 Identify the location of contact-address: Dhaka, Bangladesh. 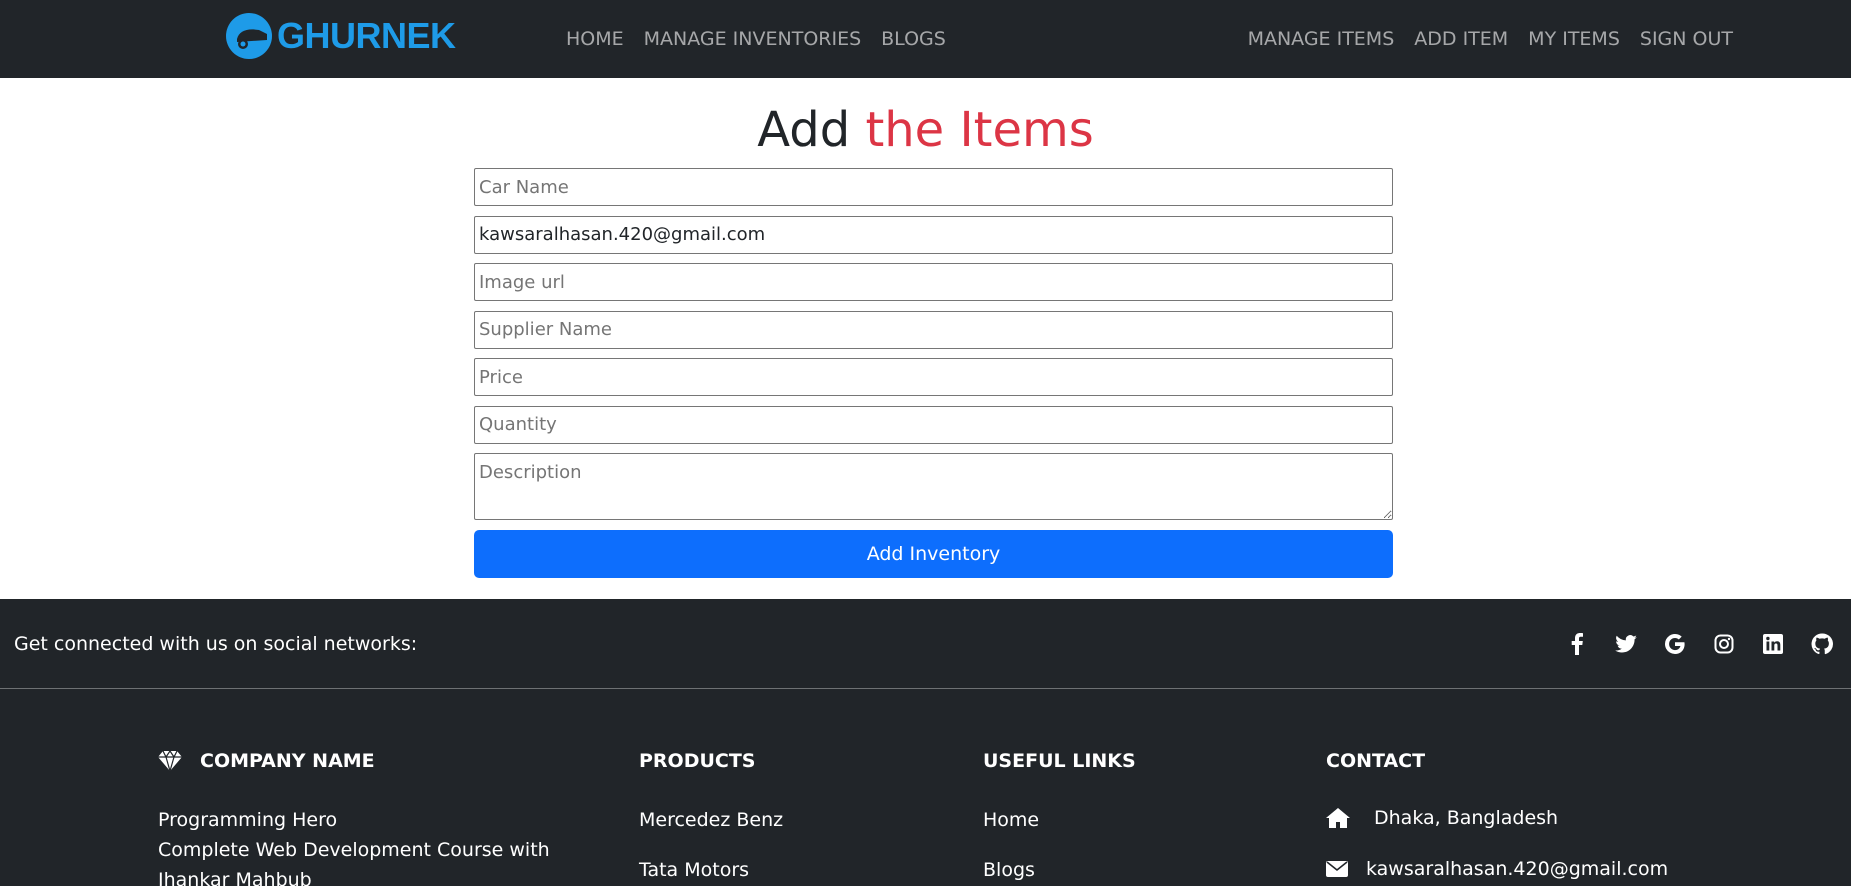
(1497, 818).